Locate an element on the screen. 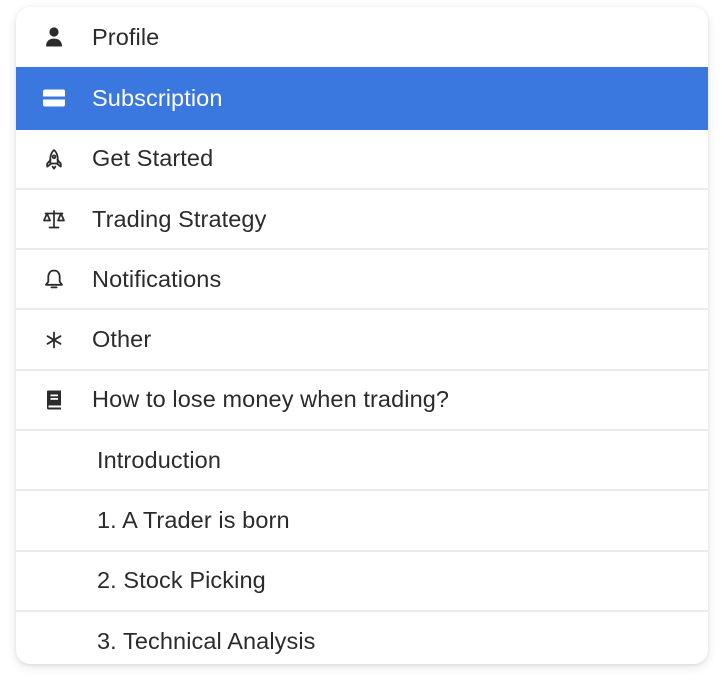 This screenshot has width=724, height=688. menu-item-label: 1. A Trader is born is located at coordinates (193, 520).